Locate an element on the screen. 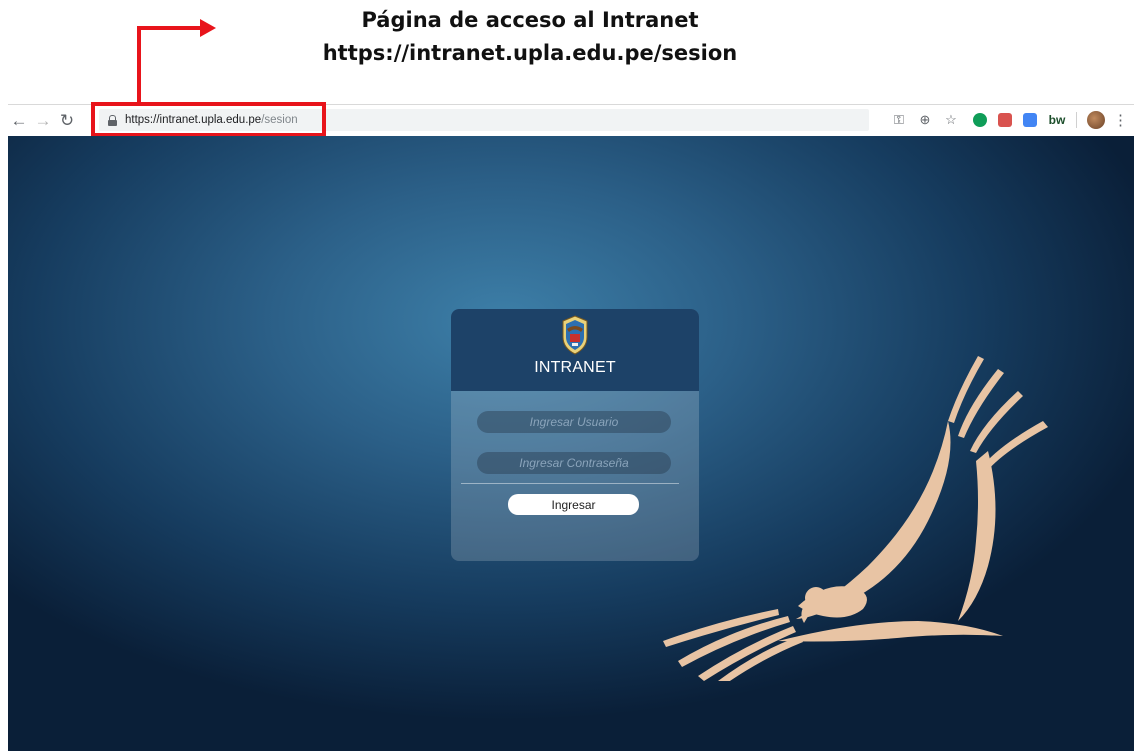 The width and height of the screenshot is (1134, 751). star-icon: ☆ is located at coordinates (951, 120).